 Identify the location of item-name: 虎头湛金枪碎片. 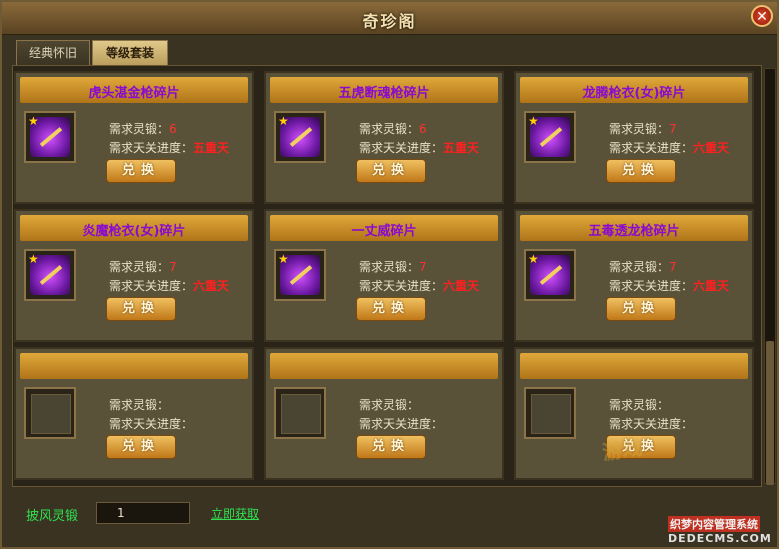
(134, 93).